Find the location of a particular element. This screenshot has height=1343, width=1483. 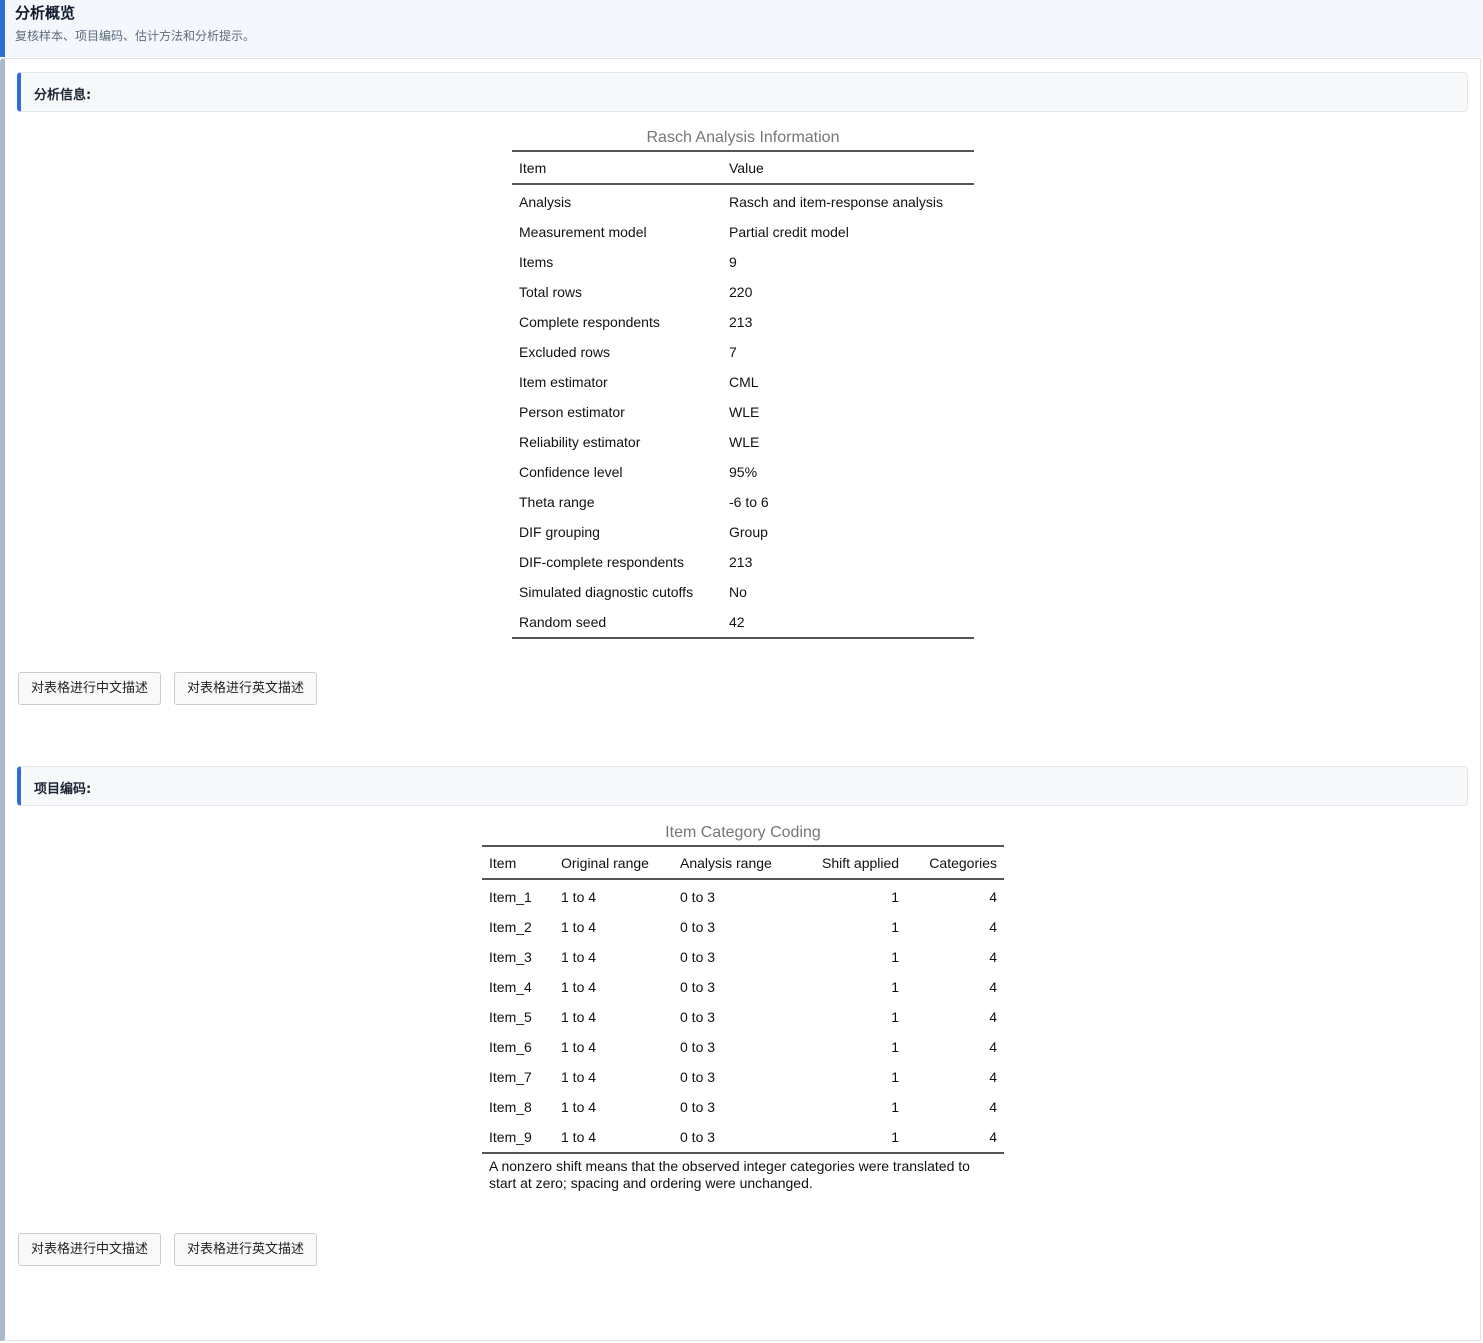

table-cell: Group is located at coordinates (748, 532).